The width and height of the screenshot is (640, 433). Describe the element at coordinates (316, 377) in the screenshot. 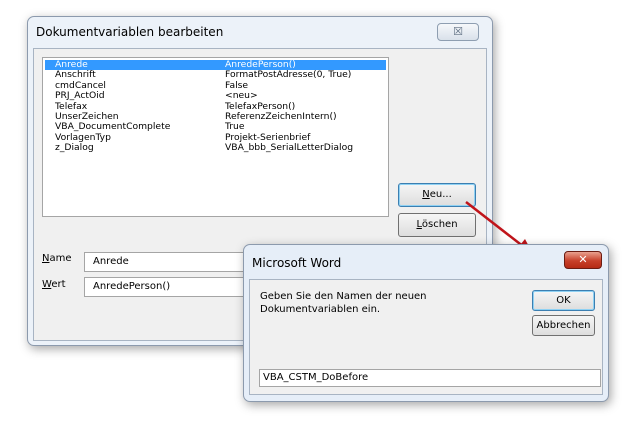

I see `variable-name-input-value: VBA_CSTM_DoBefore` at that location.